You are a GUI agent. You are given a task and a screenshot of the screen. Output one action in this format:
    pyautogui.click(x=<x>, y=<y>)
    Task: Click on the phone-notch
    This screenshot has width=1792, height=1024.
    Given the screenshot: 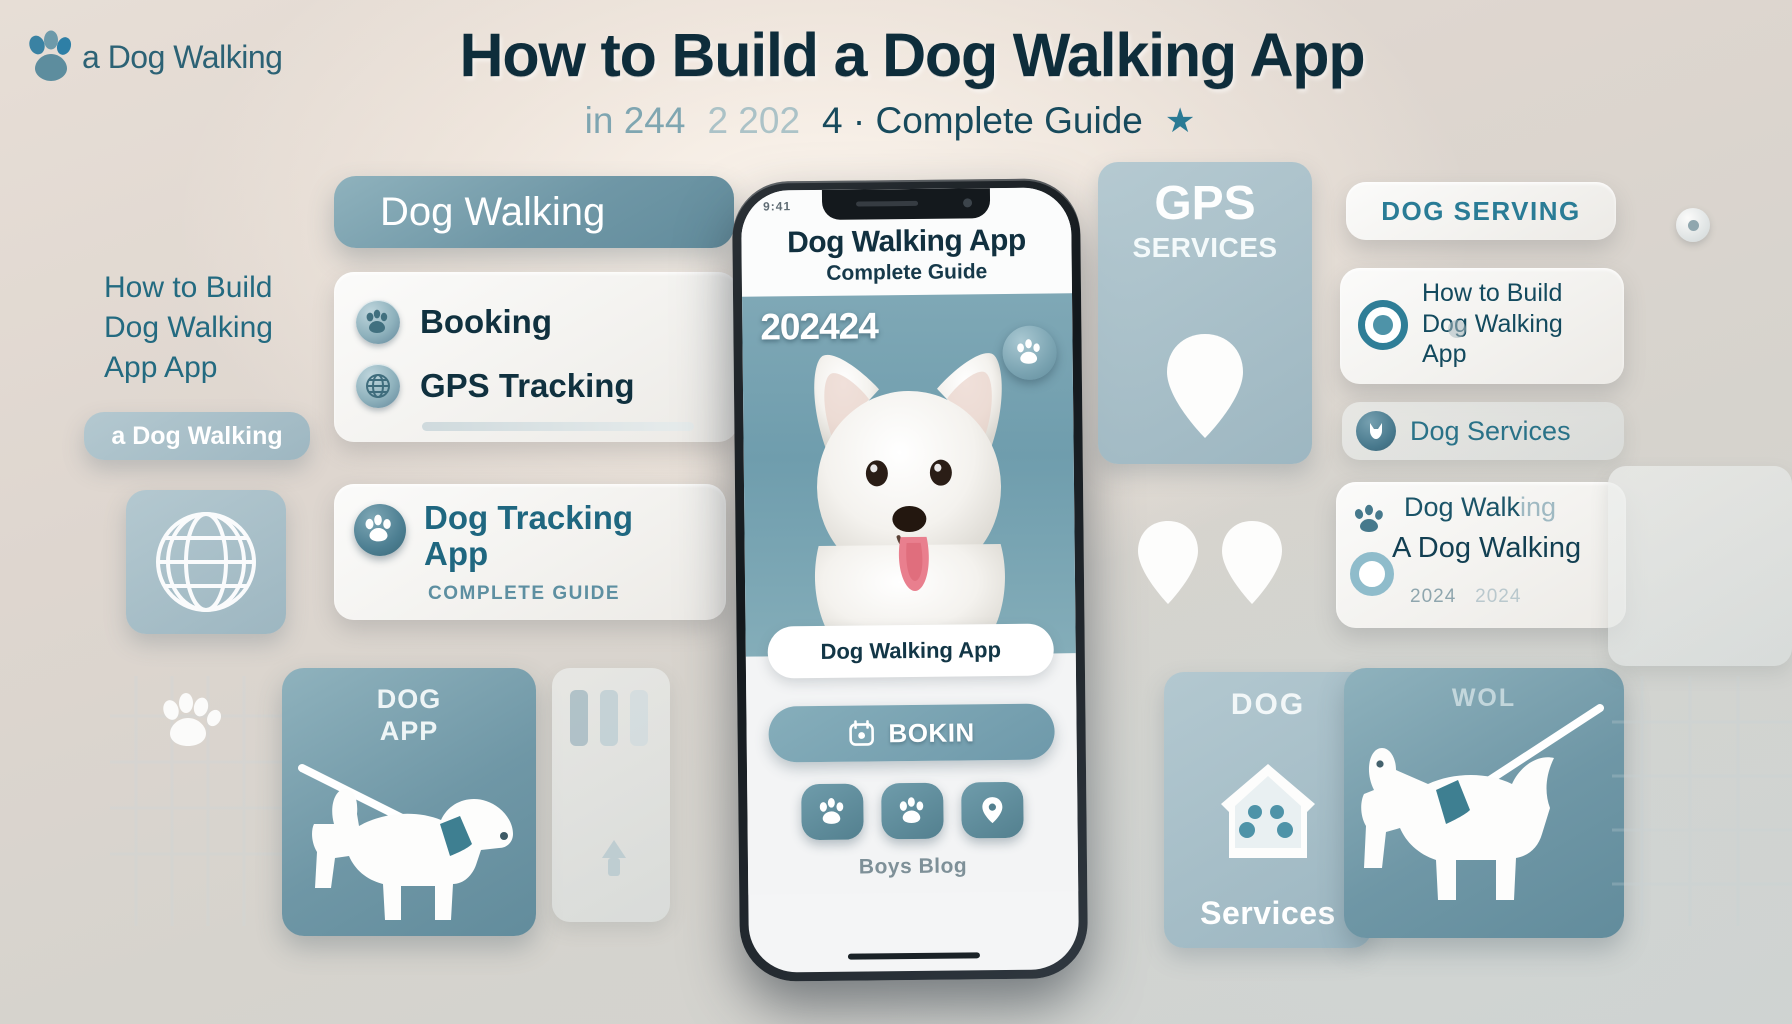 What is the action you would take?
    pyautogui.click(x=906, y=204)
    